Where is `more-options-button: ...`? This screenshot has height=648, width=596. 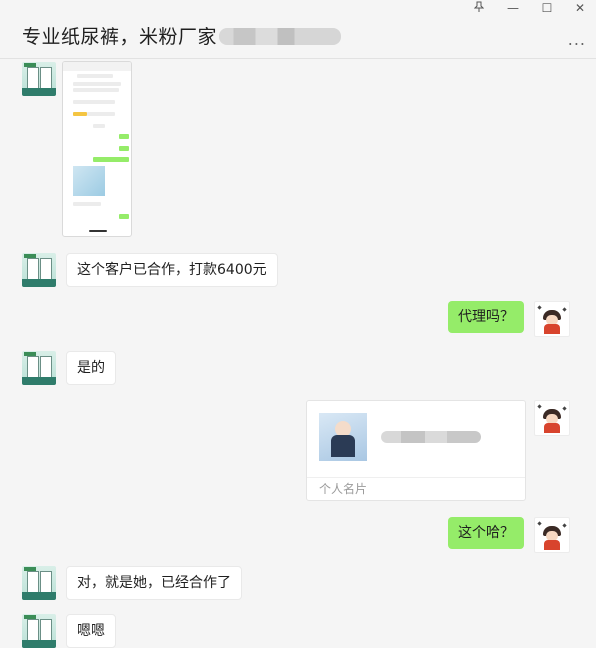 more-options-button: ... is located at coordinates (577, 39).